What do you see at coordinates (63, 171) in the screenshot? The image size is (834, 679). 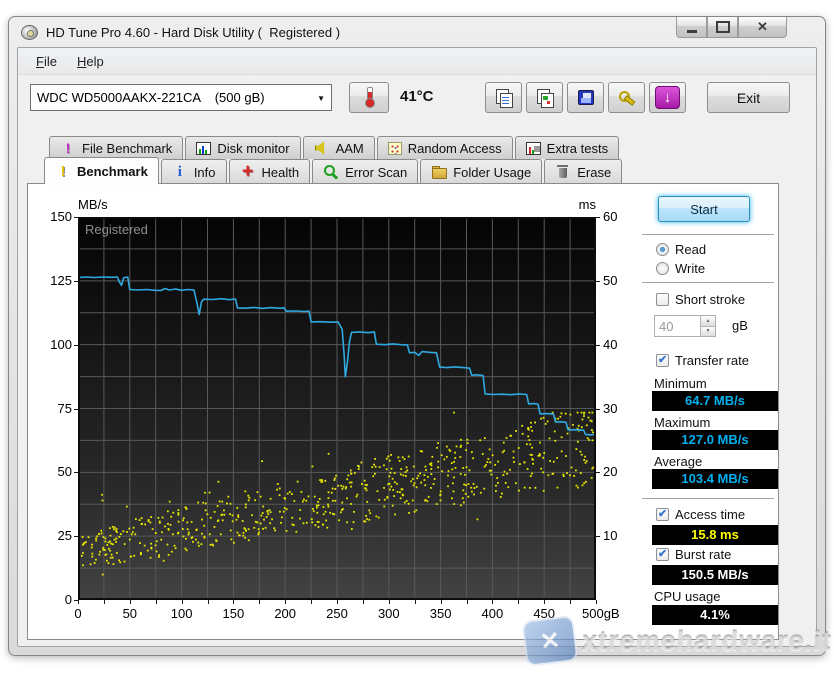 I see `benchmark-icon` at bounding box center [63, 171].